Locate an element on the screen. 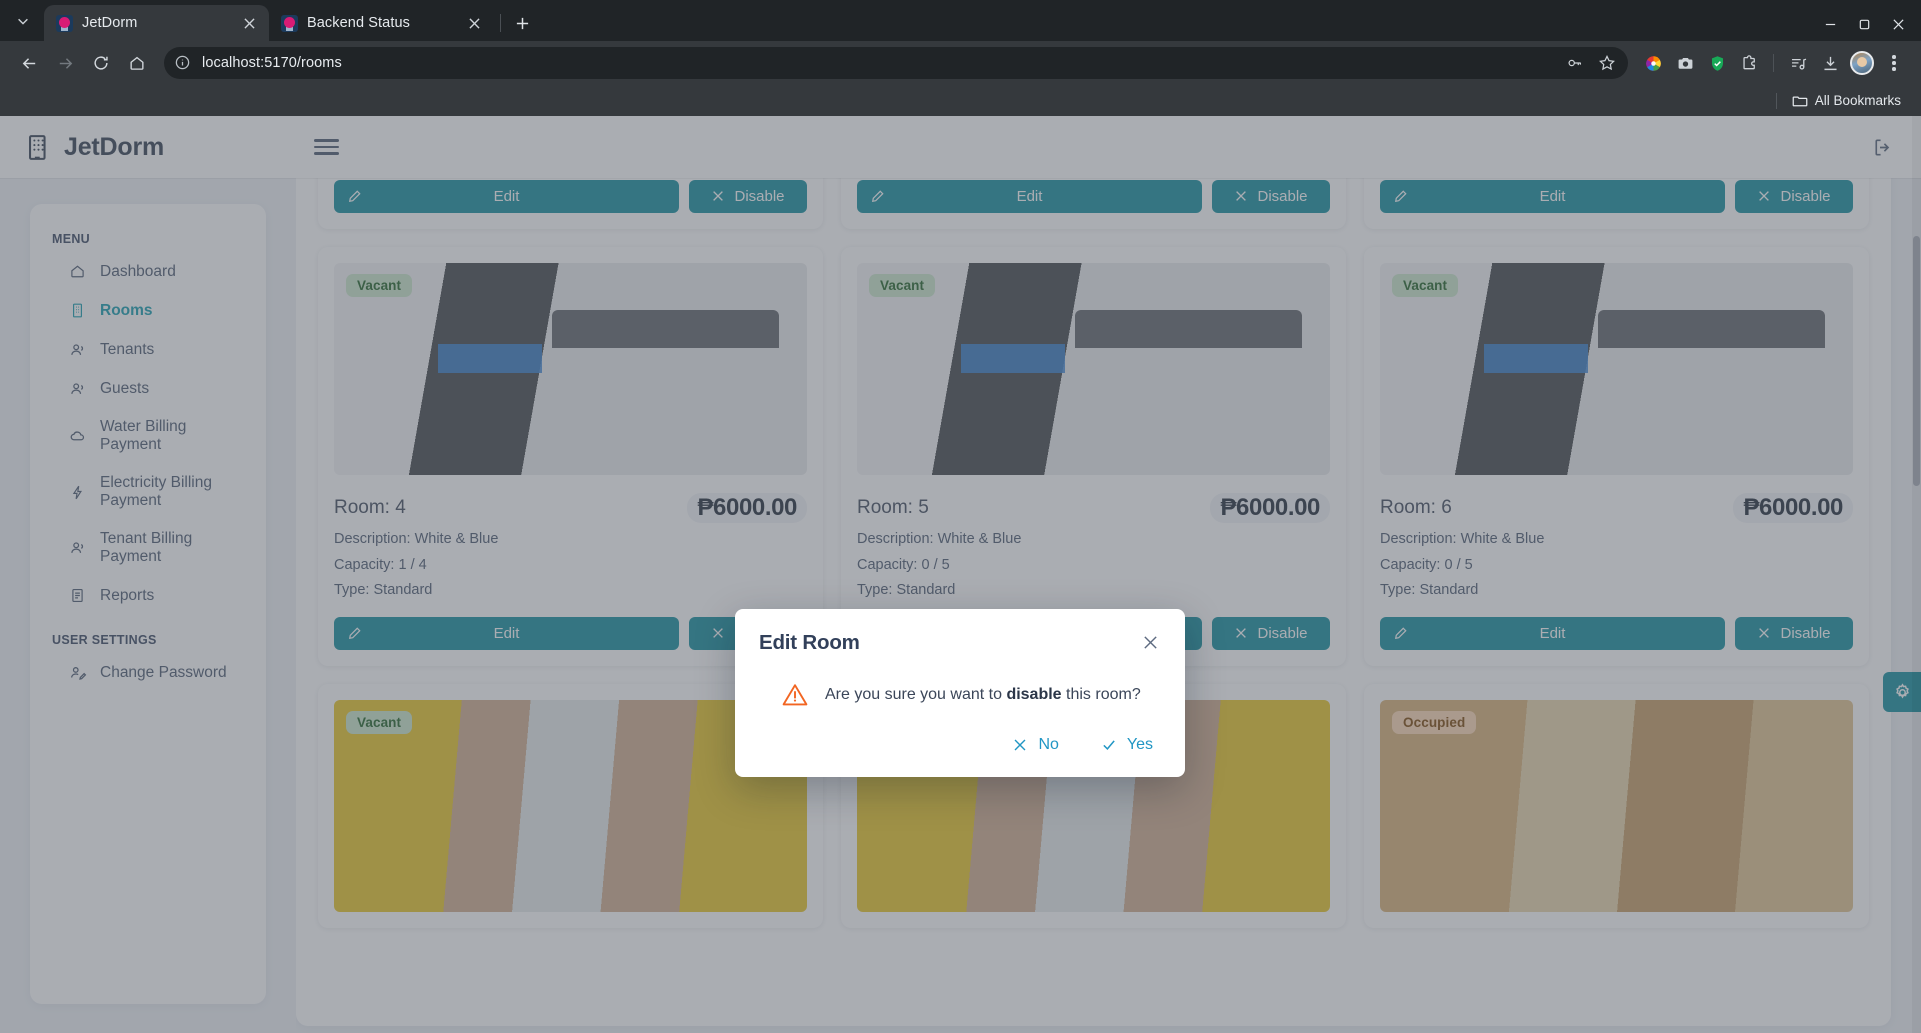 The width and height of the screenshot is (1921, 1033). dialog-yes-button: Yes is located at coordinates (1127, 745).